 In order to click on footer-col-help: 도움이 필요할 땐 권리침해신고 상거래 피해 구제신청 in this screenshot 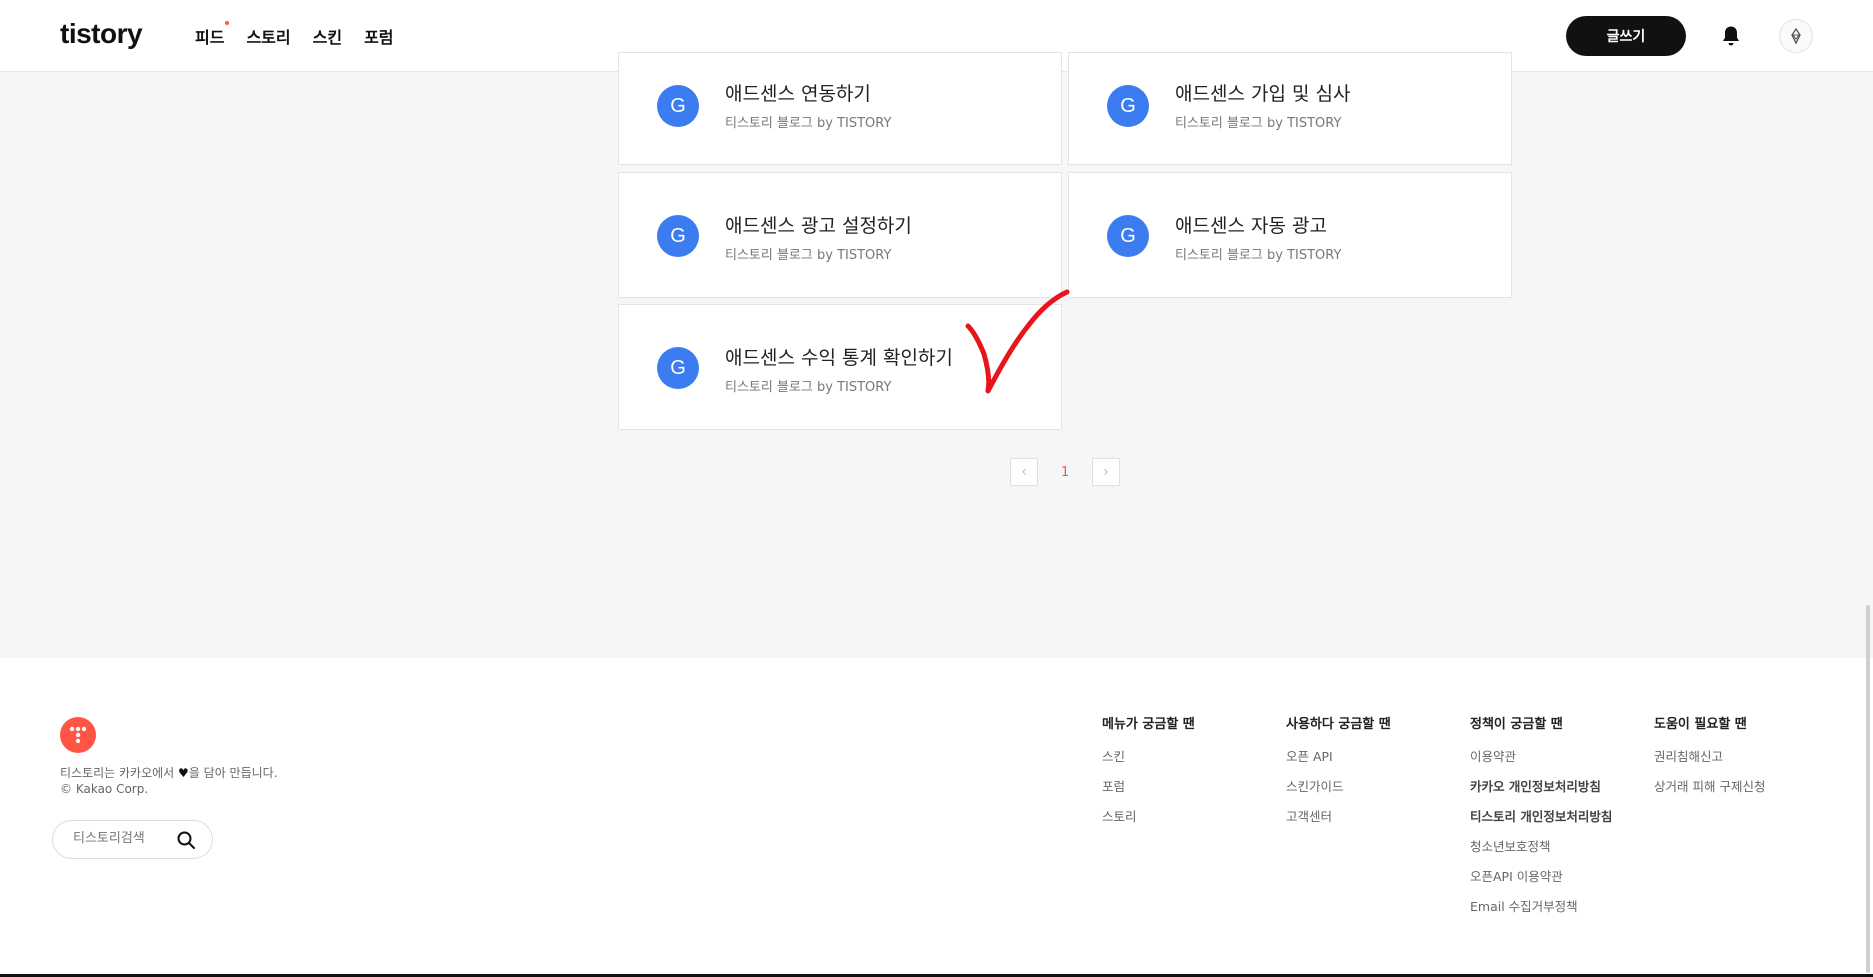, I will do `click(1709, 760)`.